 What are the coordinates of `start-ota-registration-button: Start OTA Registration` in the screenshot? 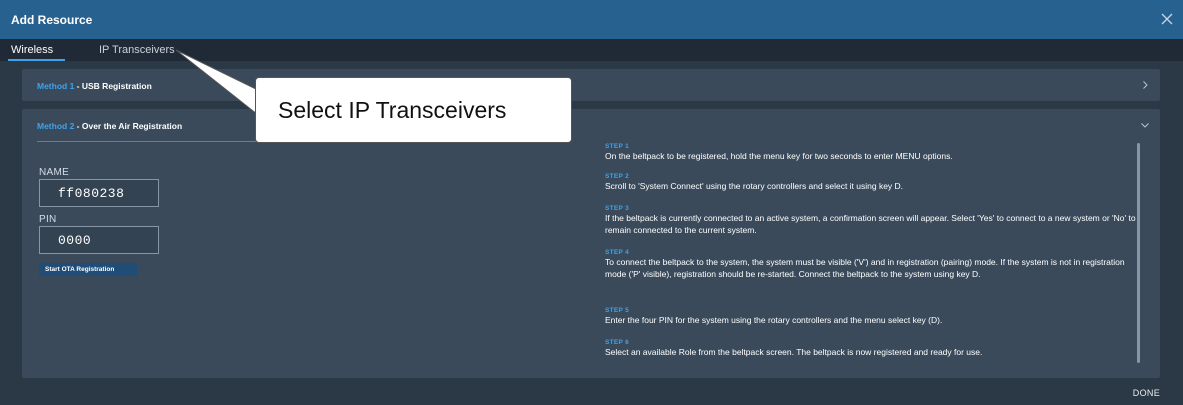 It's located at (88, 269).